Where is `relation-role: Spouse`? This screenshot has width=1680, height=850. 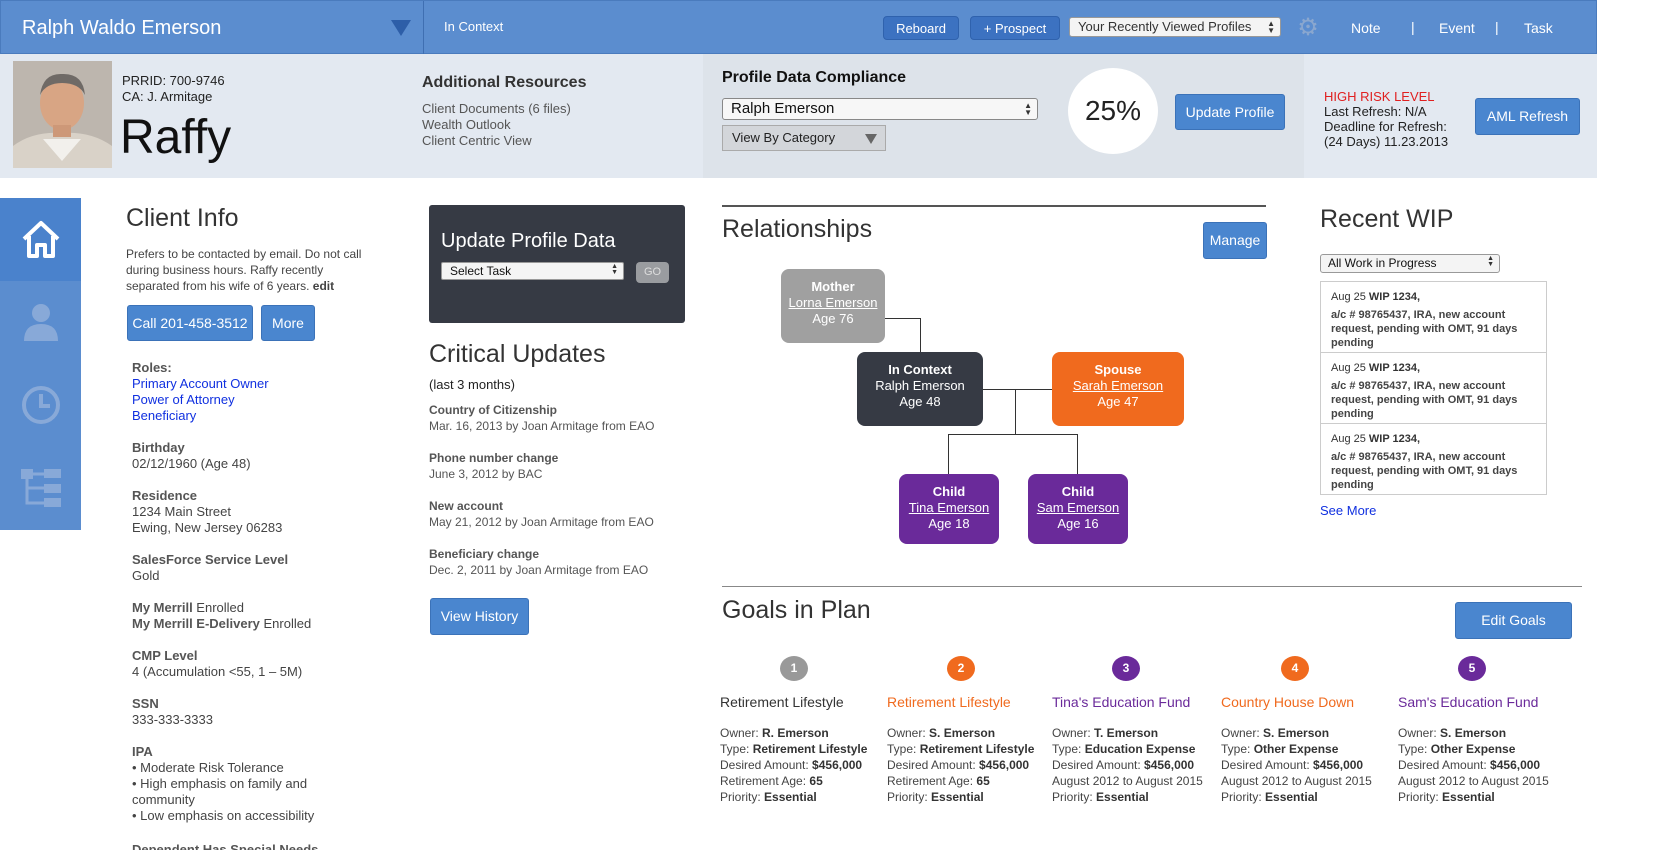 relation-role: Spouse is located at coordinates (1118, 369).